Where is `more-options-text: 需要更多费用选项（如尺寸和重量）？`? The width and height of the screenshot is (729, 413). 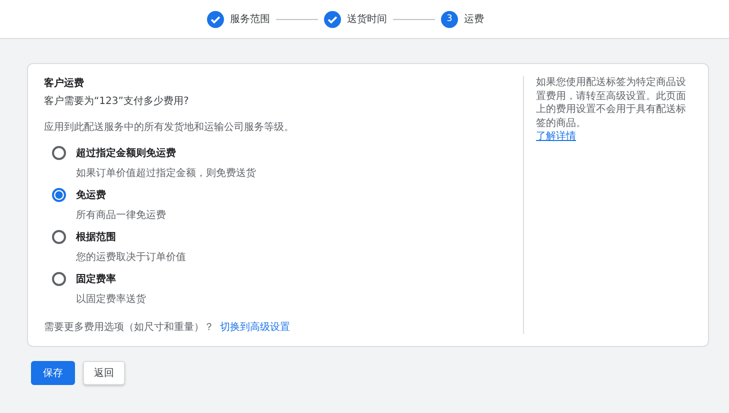 more-options-text: 需要更多费用选项（如尺寸和重量）？ is located at coordinates (129, 327).